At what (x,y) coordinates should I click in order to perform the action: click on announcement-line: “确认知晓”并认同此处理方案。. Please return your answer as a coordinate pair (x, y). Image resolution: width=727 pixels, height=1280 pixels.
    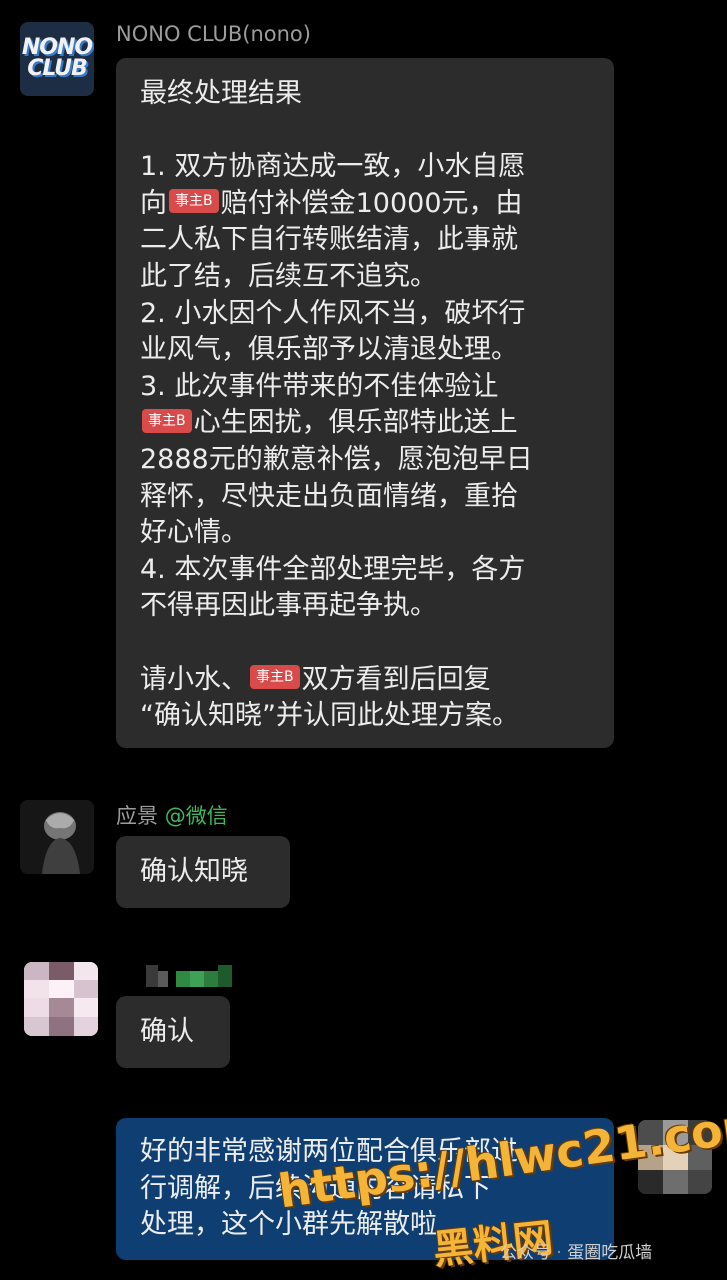
    Looking at the image, I should click on (365, 716).